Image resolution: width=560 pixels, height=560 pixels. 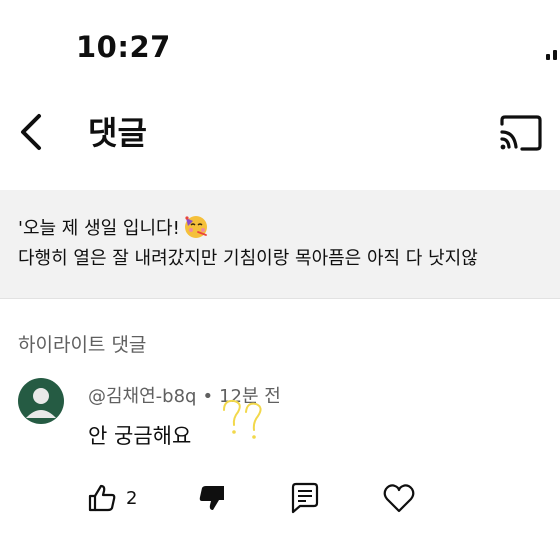 I want to click on like-button: 2, so click(x=111, y=498).